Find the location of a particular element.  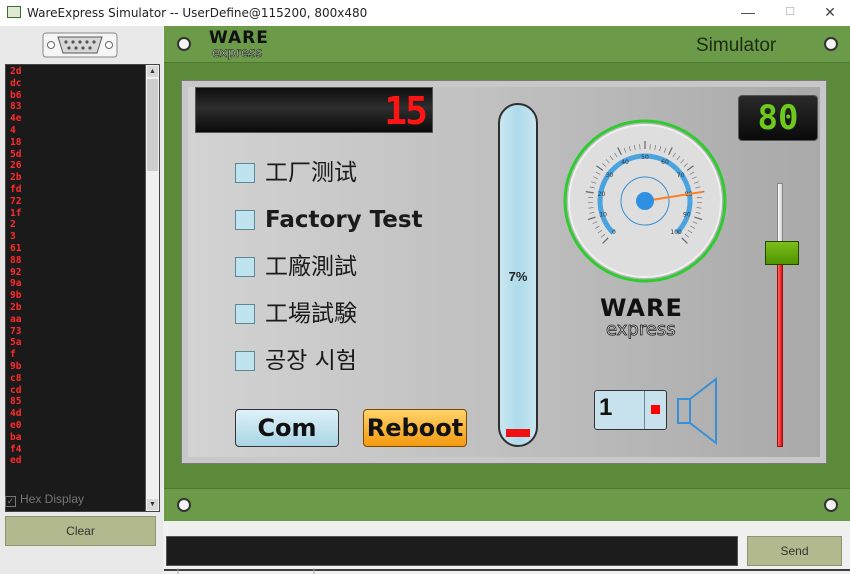

close-button: ✕ is located at coordinates (830, 13).